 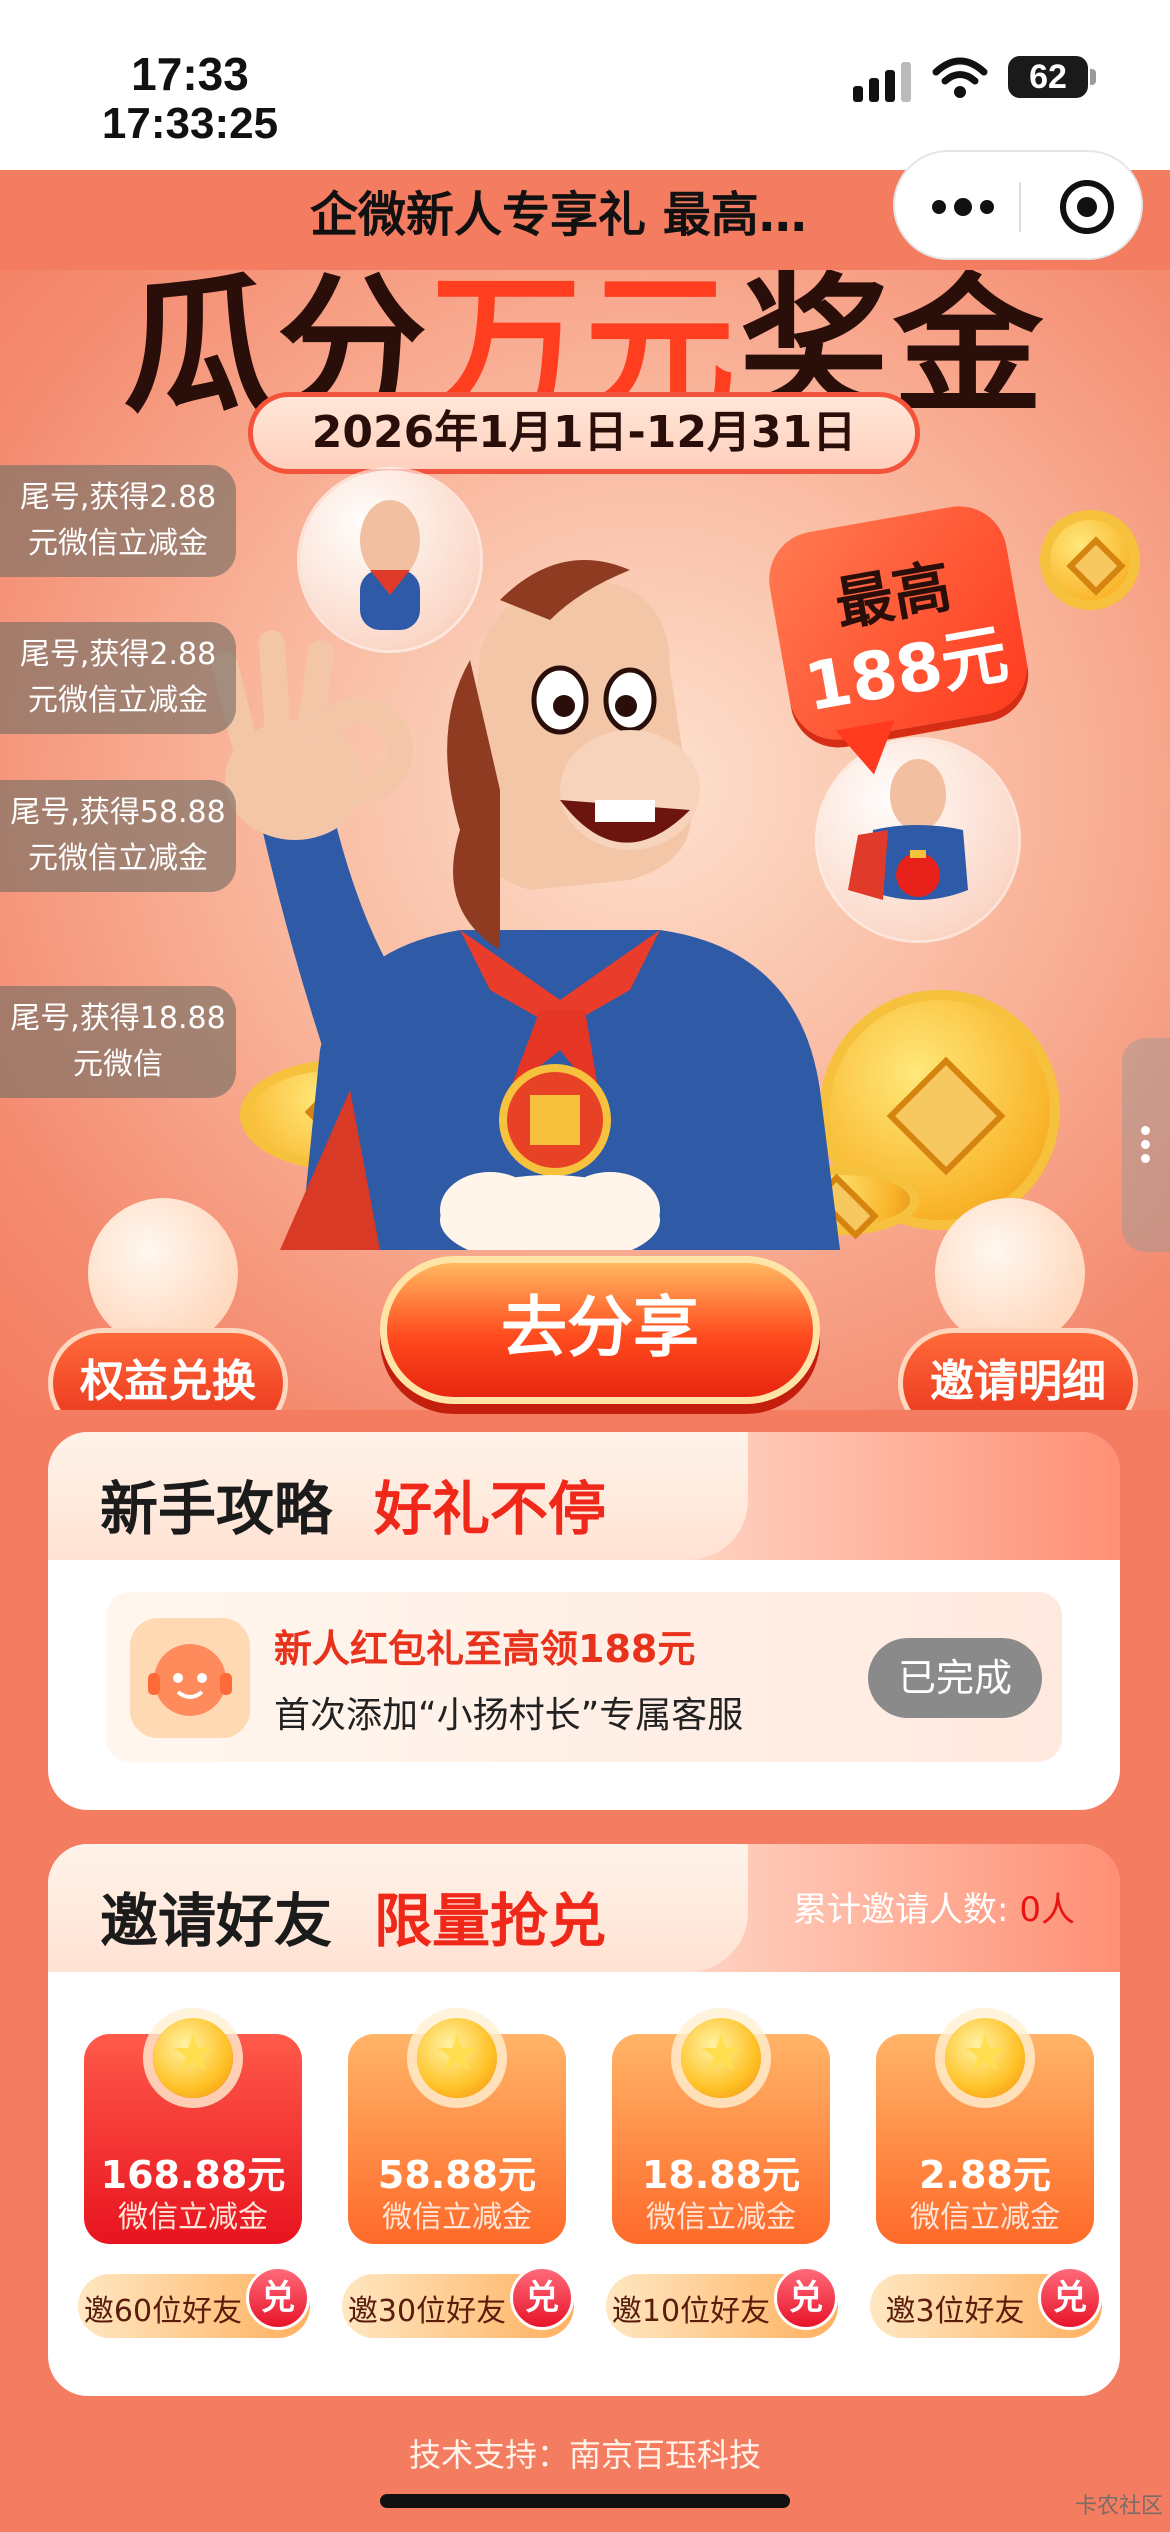 What do you see at coordinates (163, 2311) in the screenshot?
I see `invite-requirement: 邀60位好友` at bounding box center [163, 2311].